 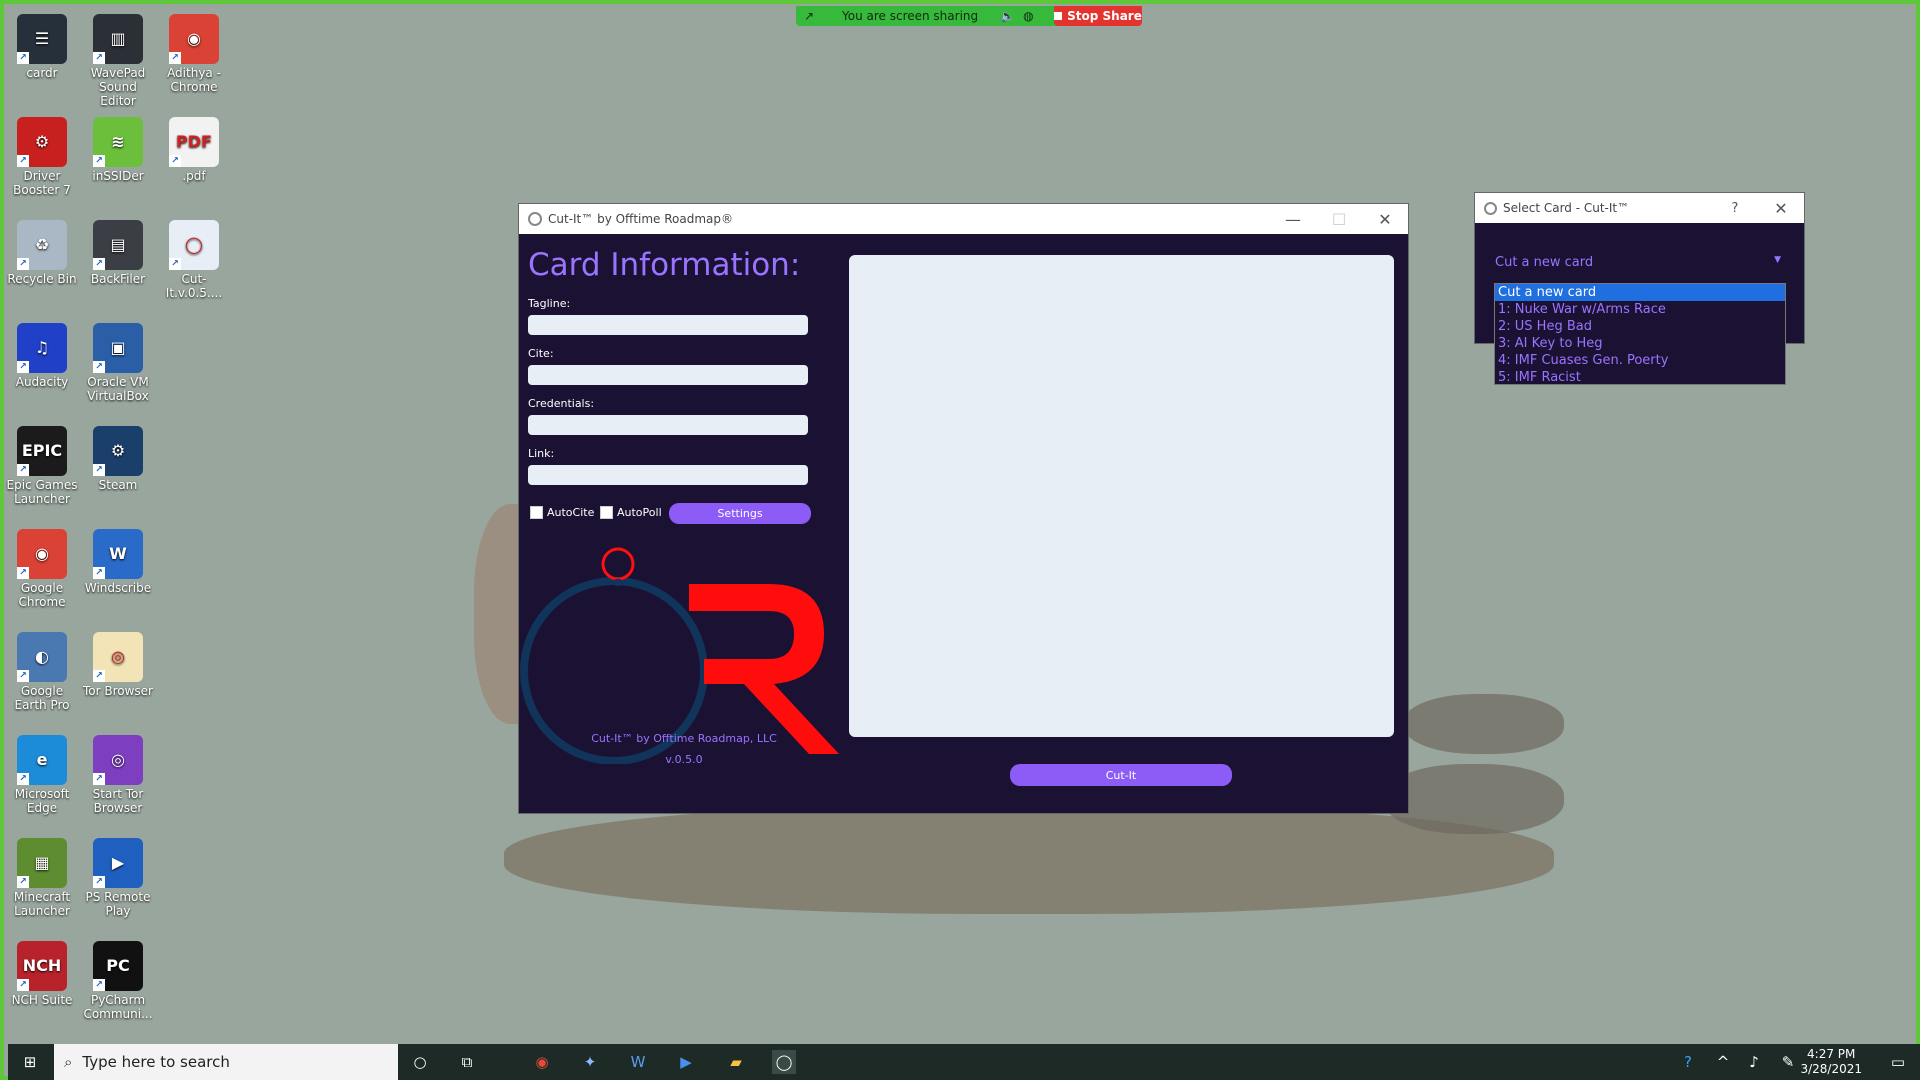 I want to click on help-button: ?, so click(x=1735, y=208).